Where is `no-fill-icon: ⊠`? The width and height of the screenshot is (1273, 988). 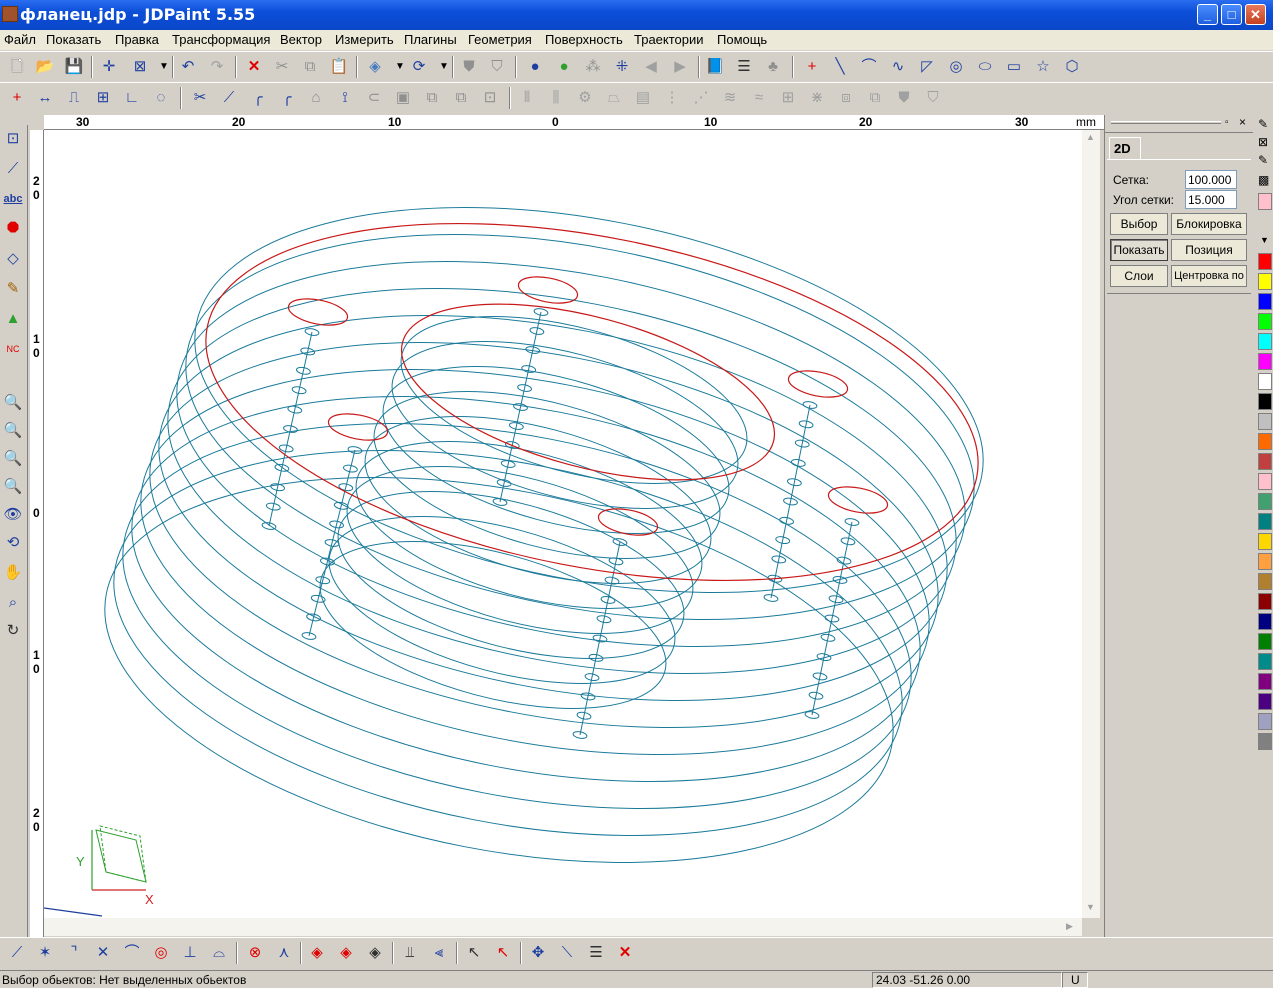 no-fill-icon: ⊠ is located at coordinates (1263, 142).